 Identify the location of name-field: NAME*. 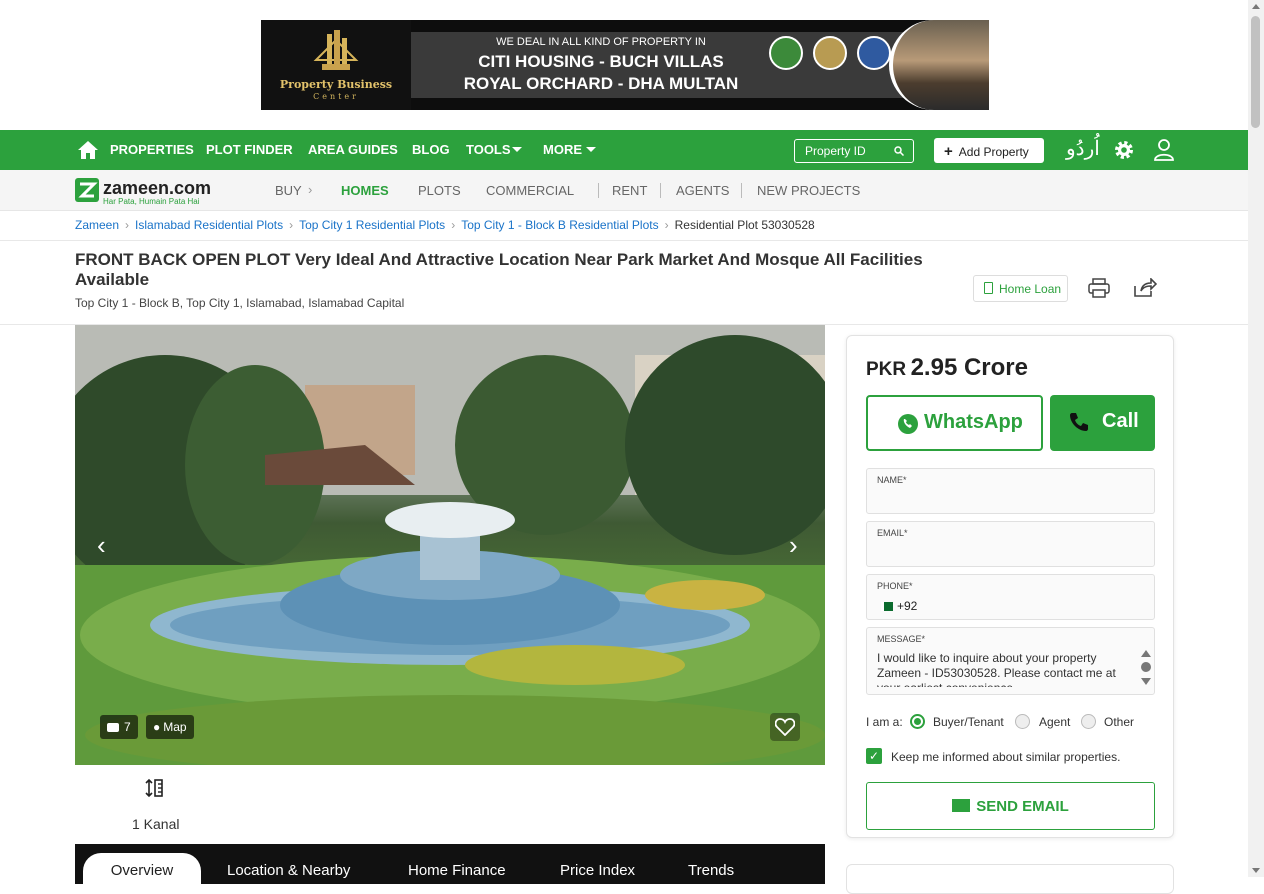
(1010, 491).